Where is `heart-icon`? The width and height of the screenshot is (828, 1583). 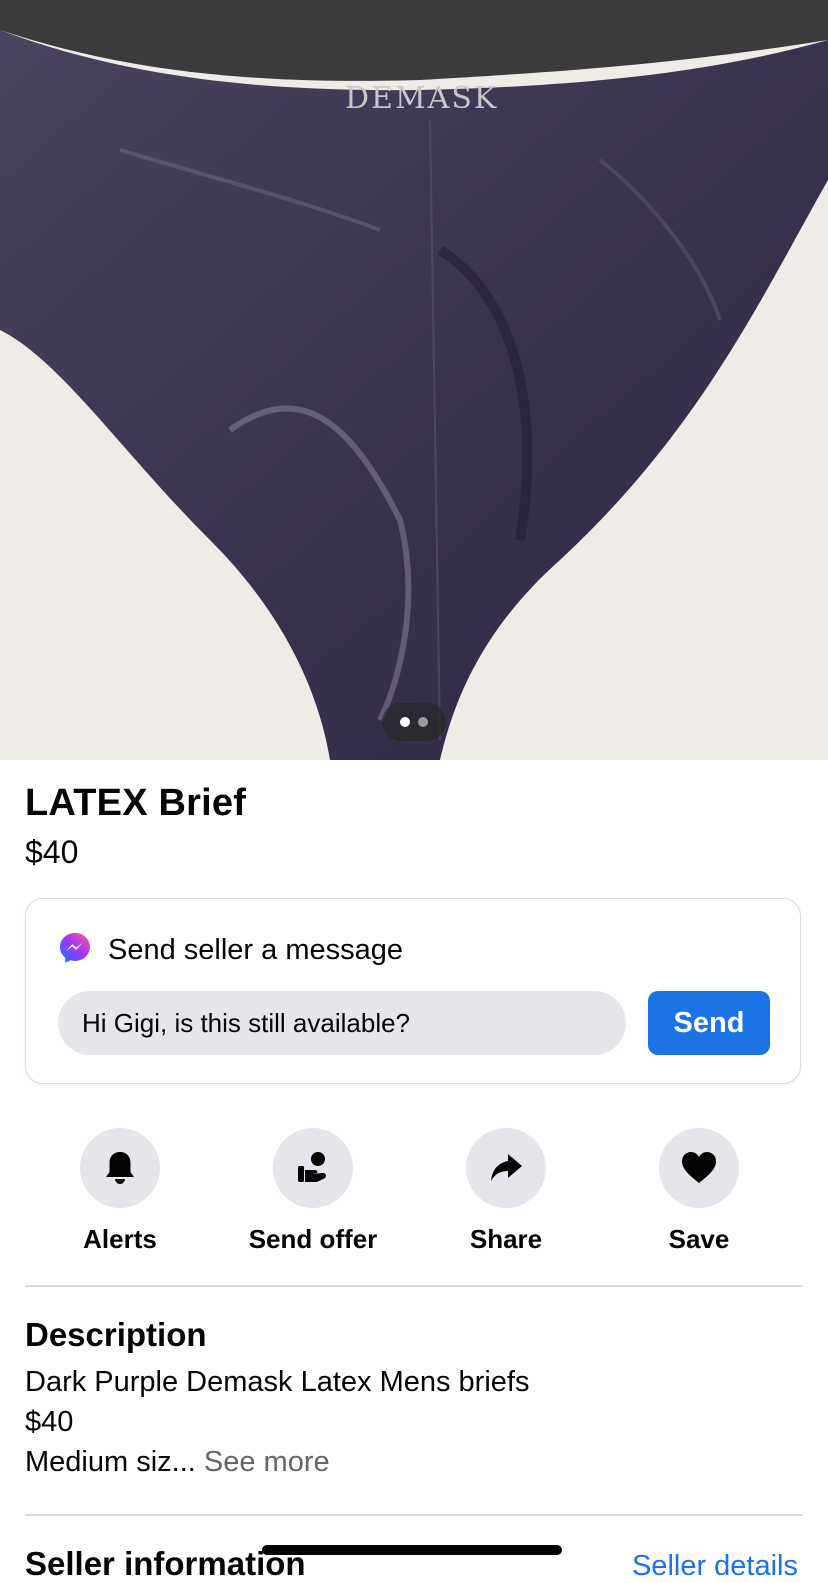 heart-icon is located at coordinates (699, 1167).